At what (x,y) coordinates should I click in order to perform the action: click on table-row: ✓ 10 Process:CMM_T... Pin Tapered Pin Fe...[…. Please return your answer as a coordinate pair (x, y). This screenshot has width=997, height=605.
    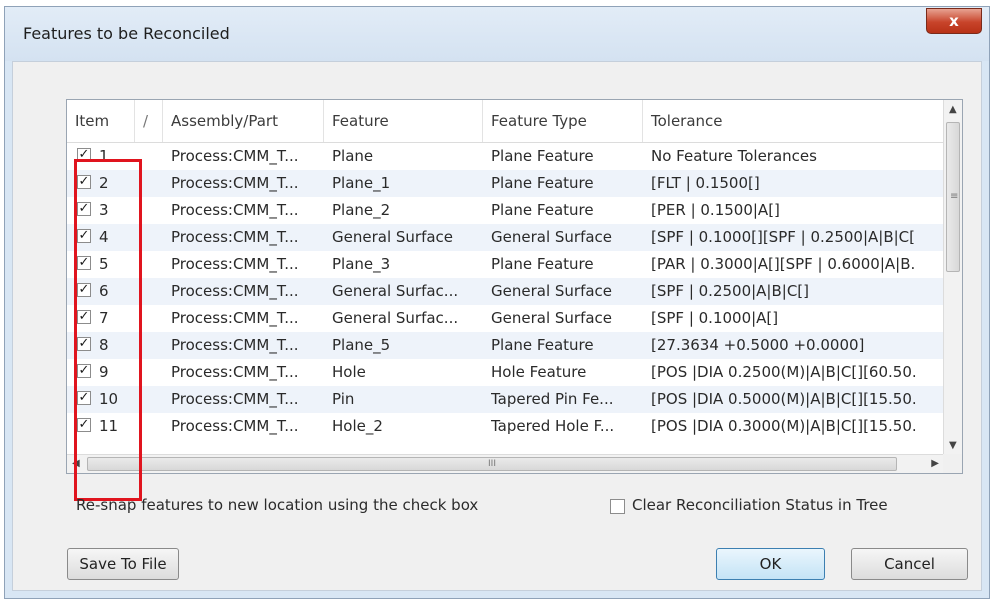
    Looking at the image, I should click on (505, 399).